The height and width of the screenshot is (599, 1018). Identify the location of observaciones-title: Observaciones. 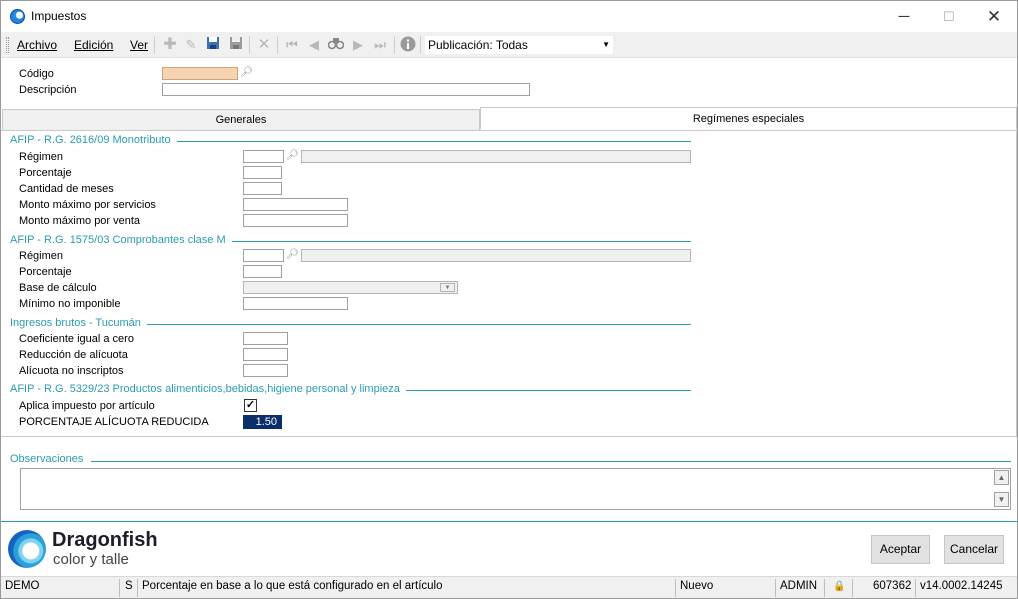
(50, 459).